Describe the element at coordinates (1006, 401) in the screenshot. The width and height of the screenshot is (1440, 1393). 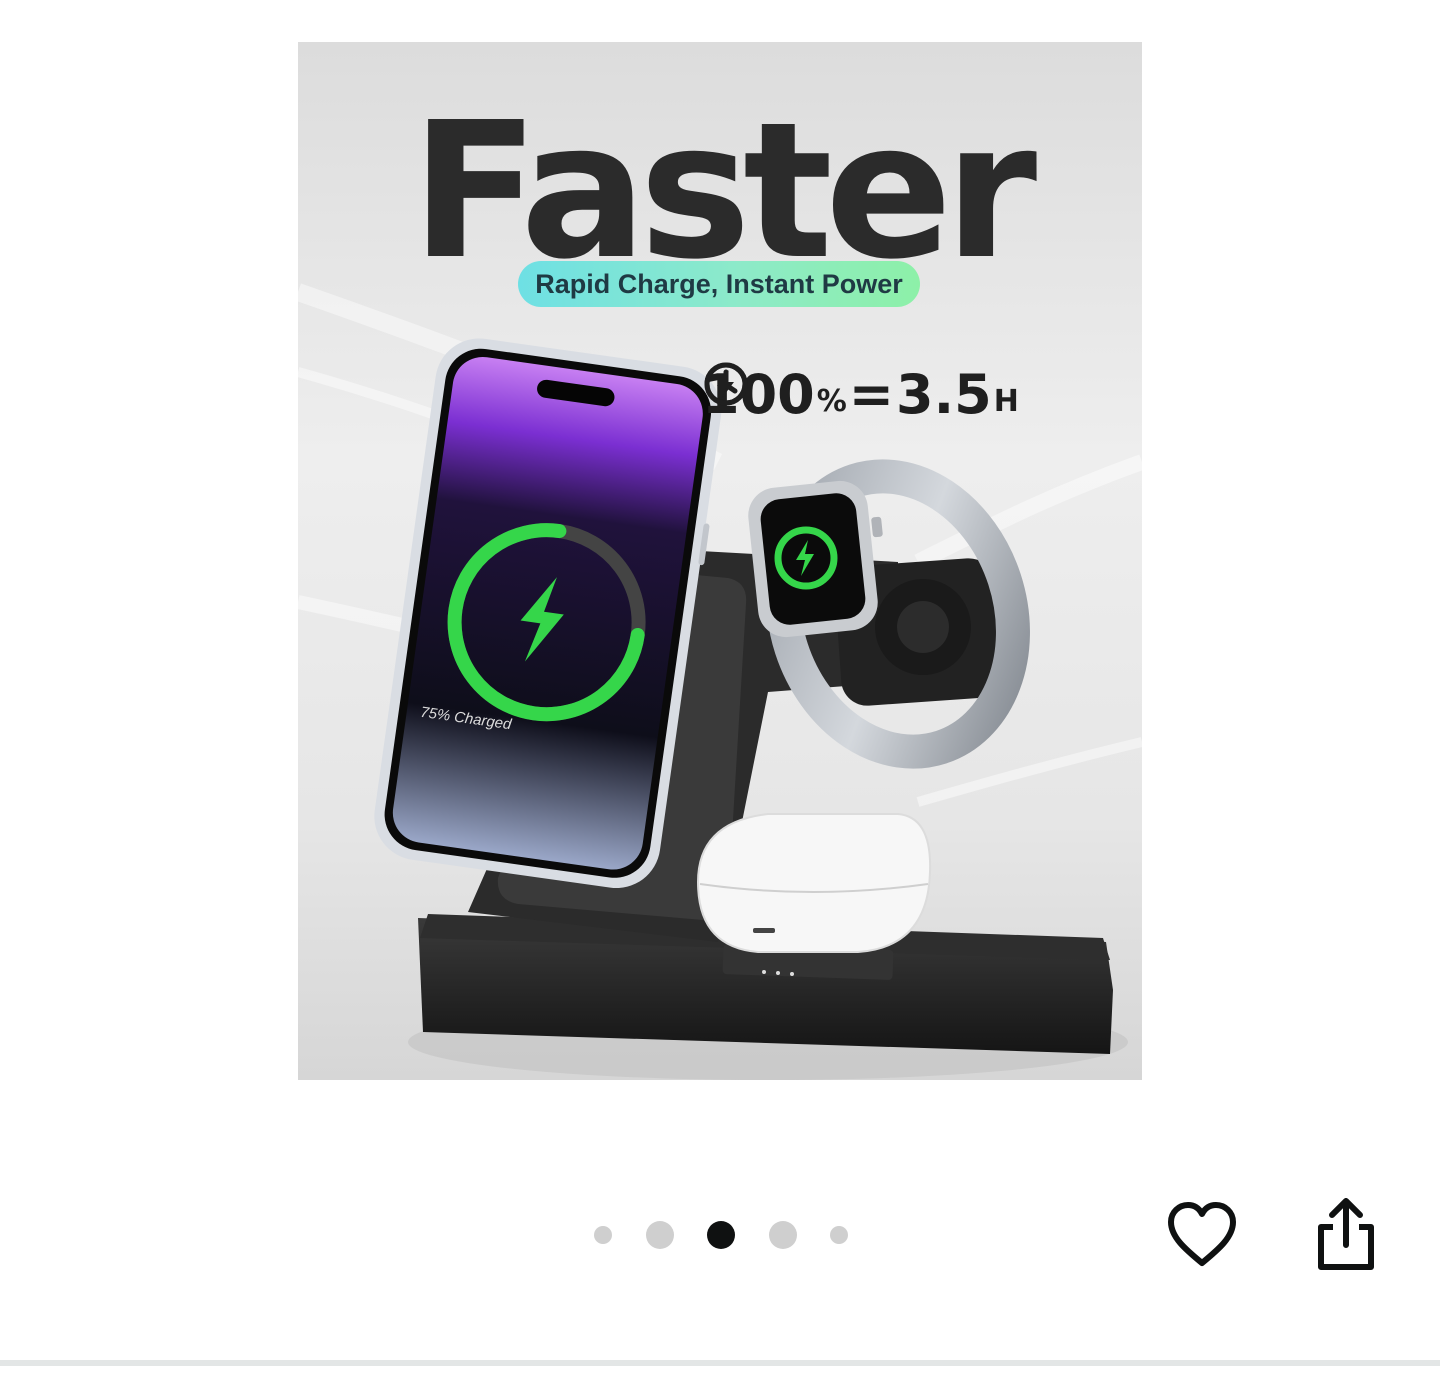
I see `time-unit: H` at that location.